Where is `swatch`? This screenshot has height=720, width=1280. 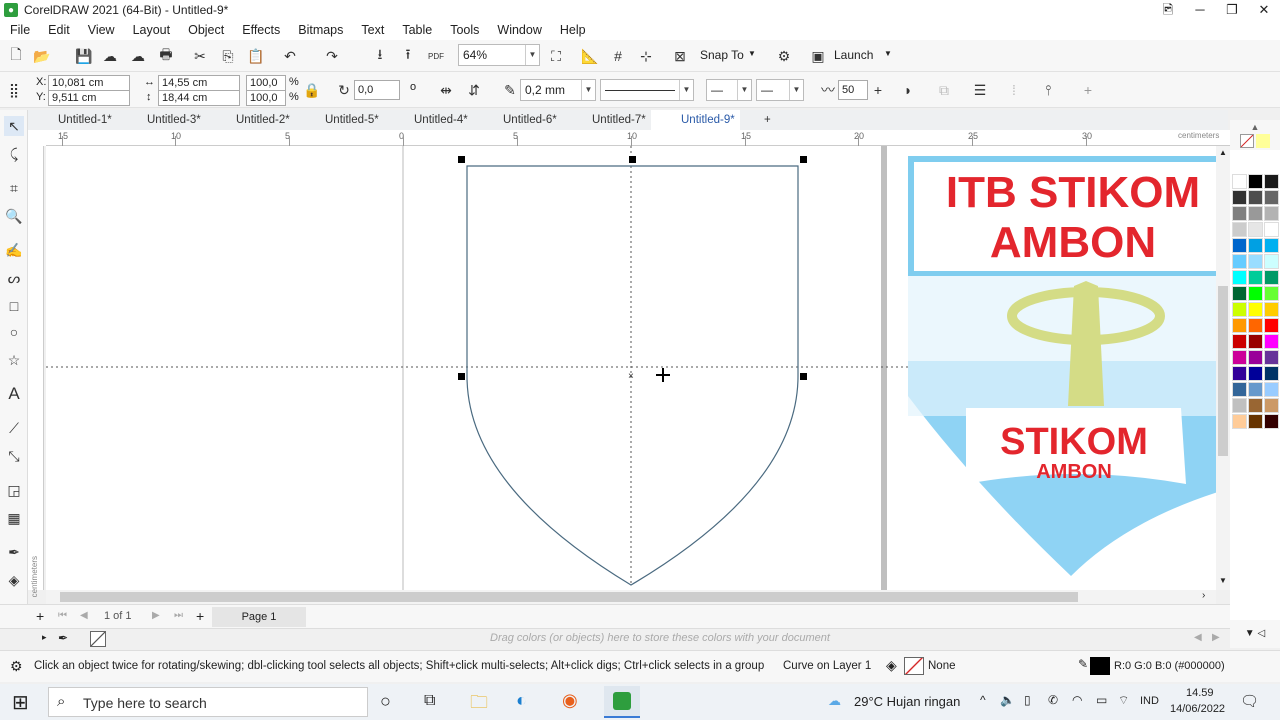
swatch is located at coordinates (1263, 141).